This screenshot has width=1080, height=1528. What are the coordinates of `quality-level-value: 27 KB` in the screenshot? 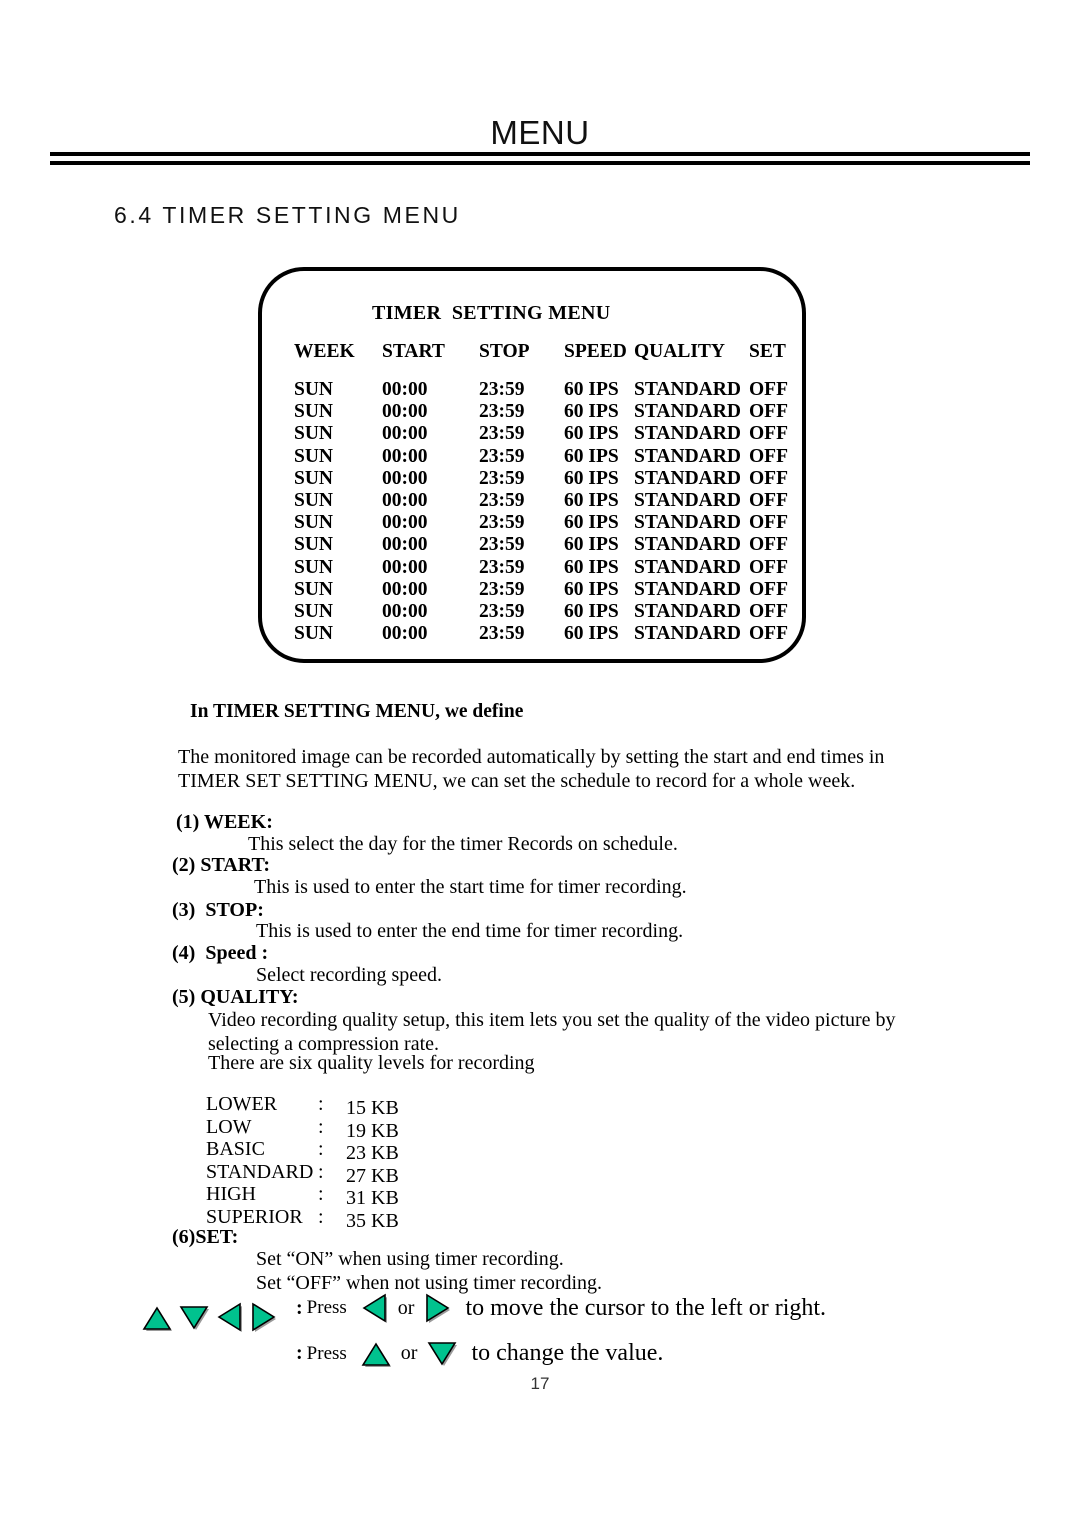 It's located at (372, 1175).